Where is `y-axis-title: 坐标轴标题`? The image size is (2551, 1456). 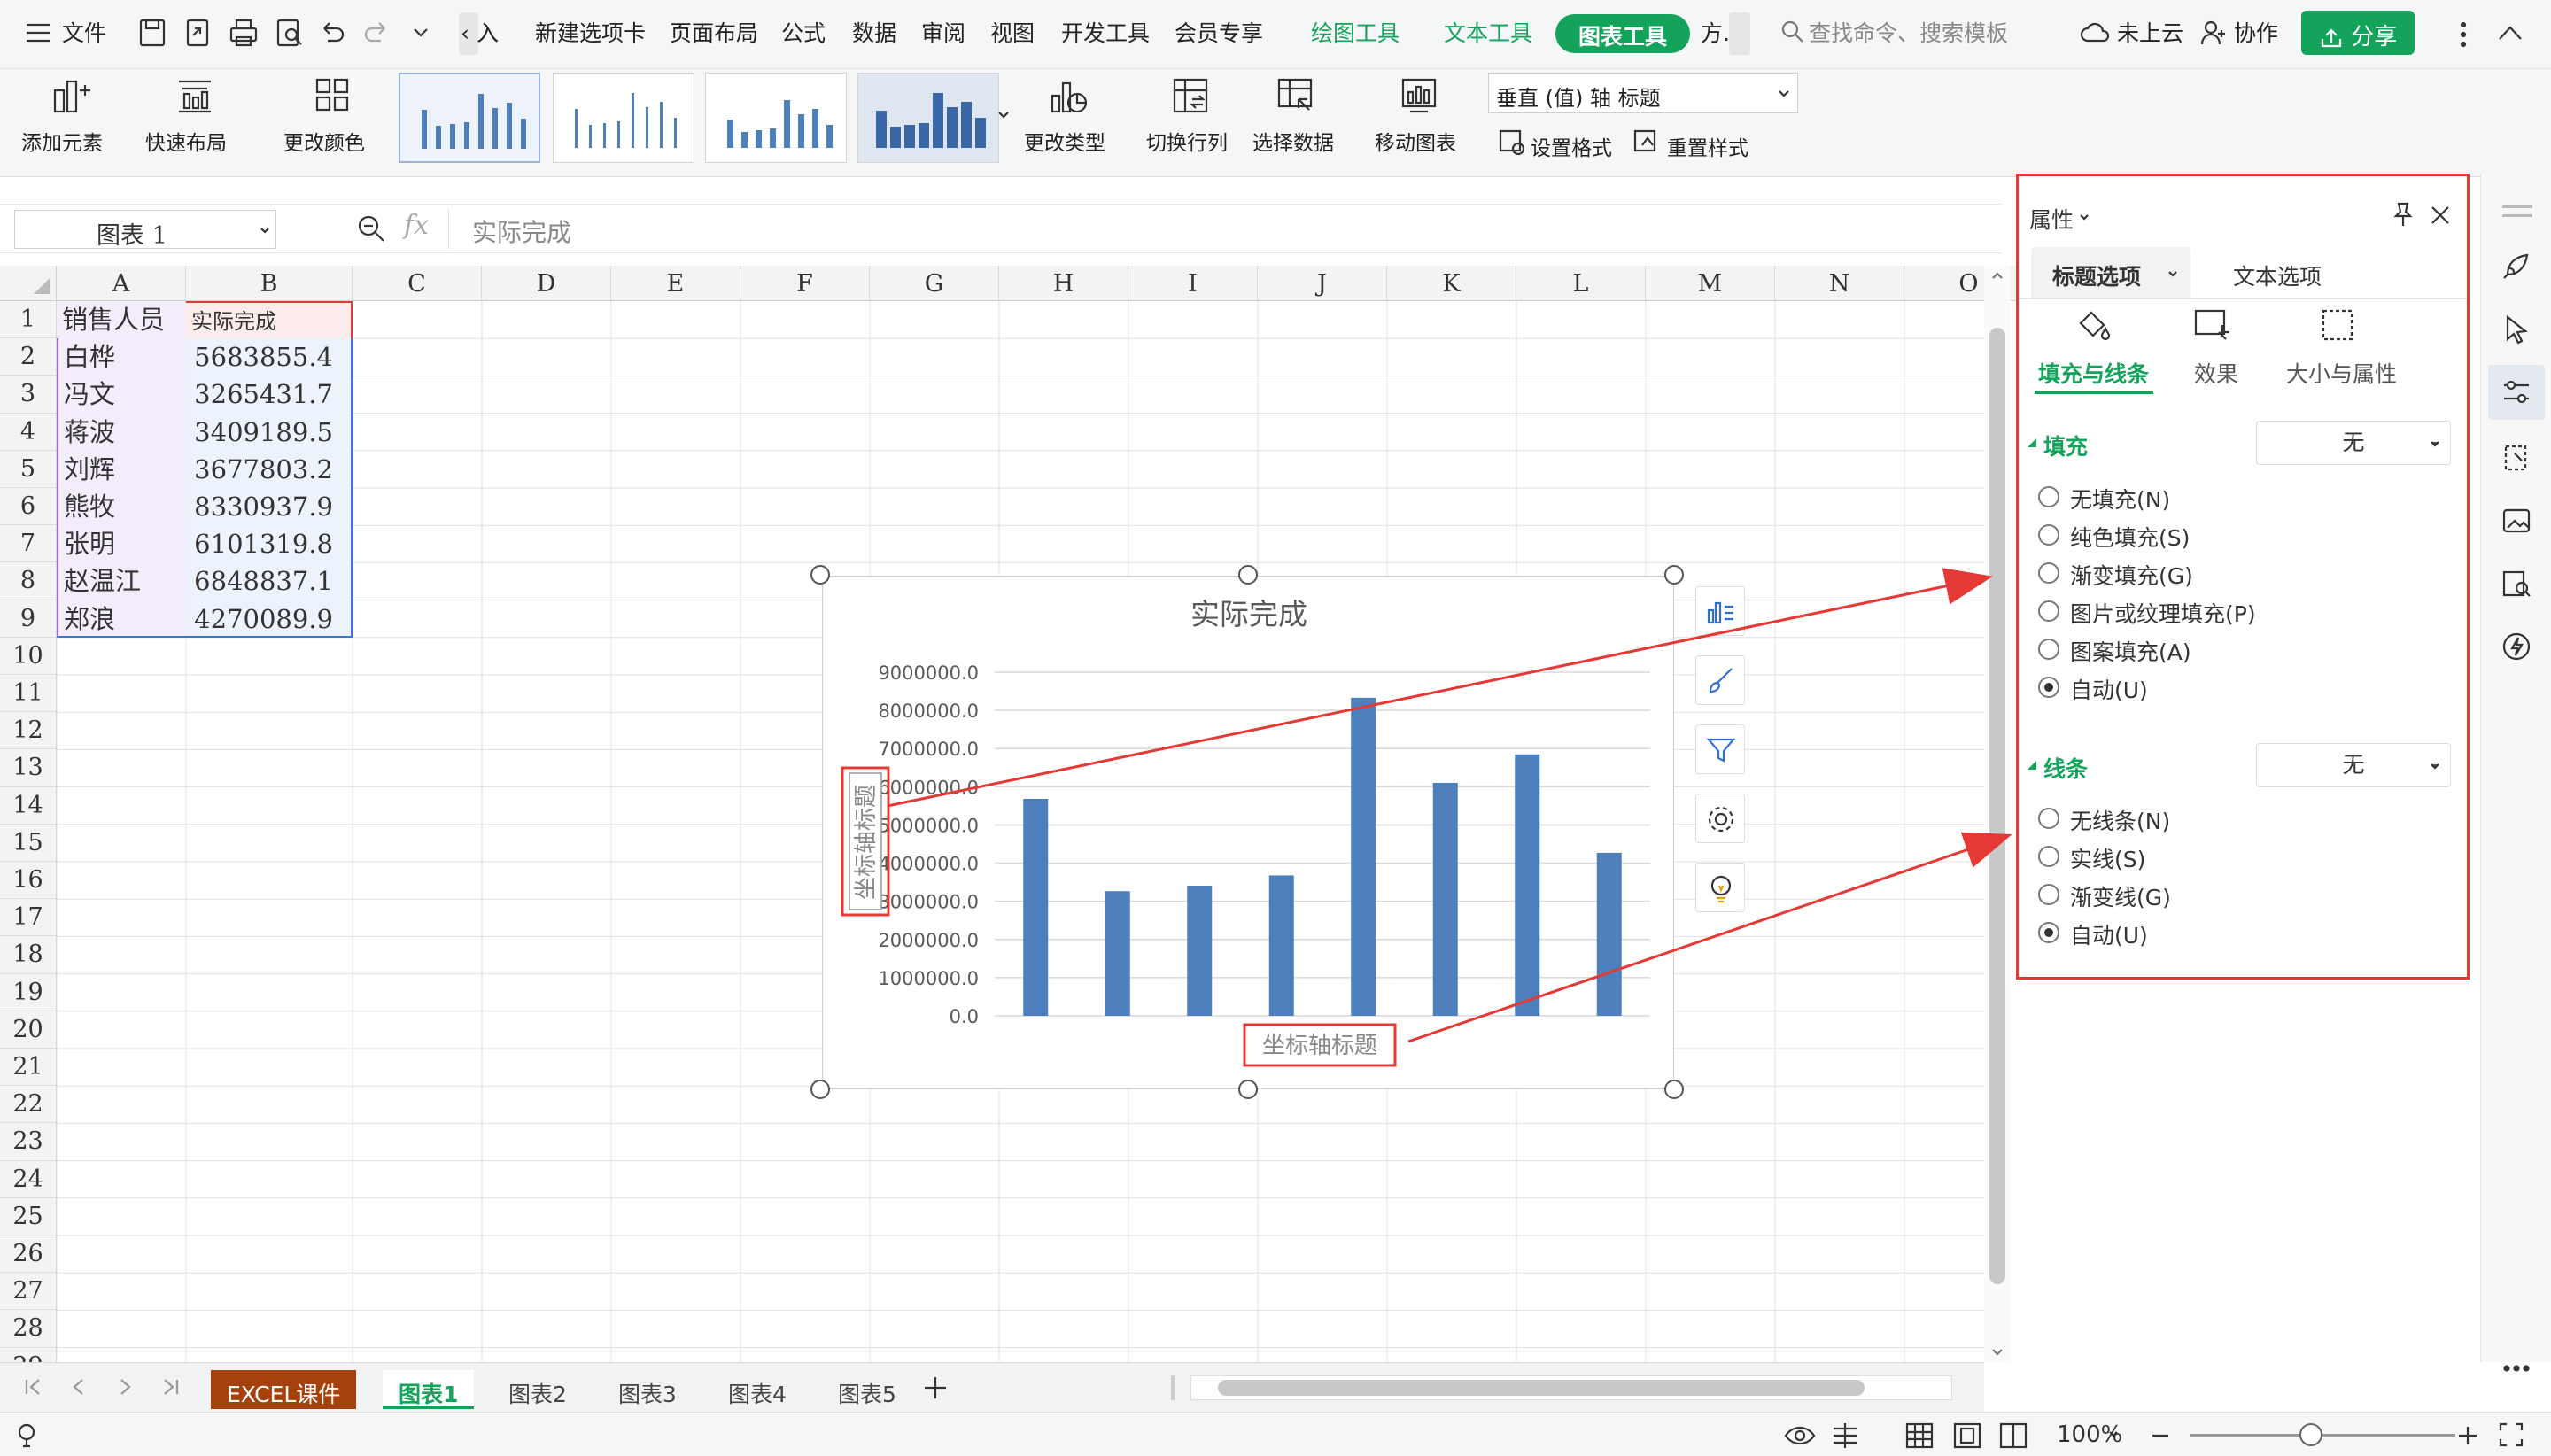
y-axis-title: 坐标轴标题 is located at coordinates (866, 842).